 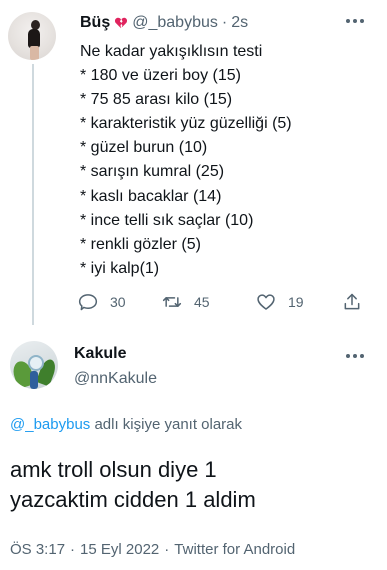 What do you see at coordinates (152, 172) in the screenshot?
I see `tweet-line: * sarışın kumral (25)` at bounding box center [152, 172].